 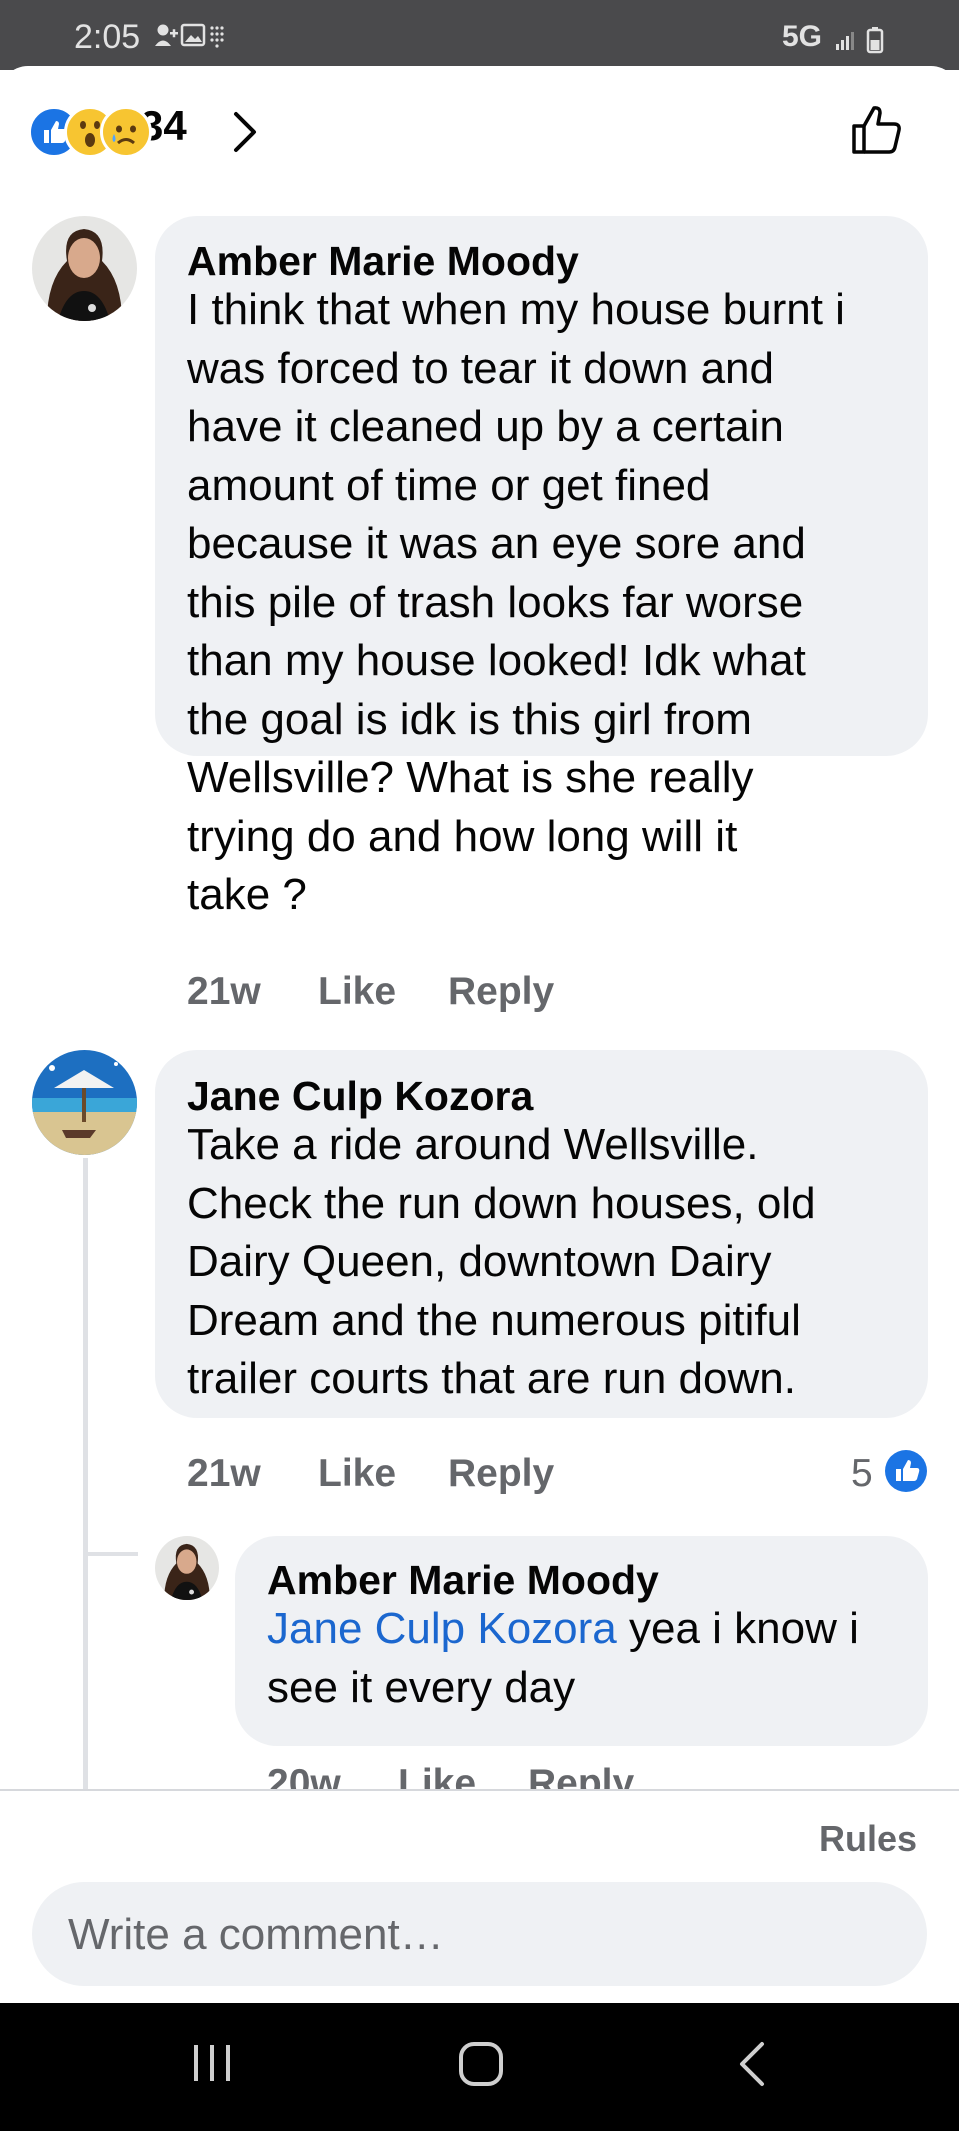 I want to click on like-post-icon, so click(x=878, y=132).